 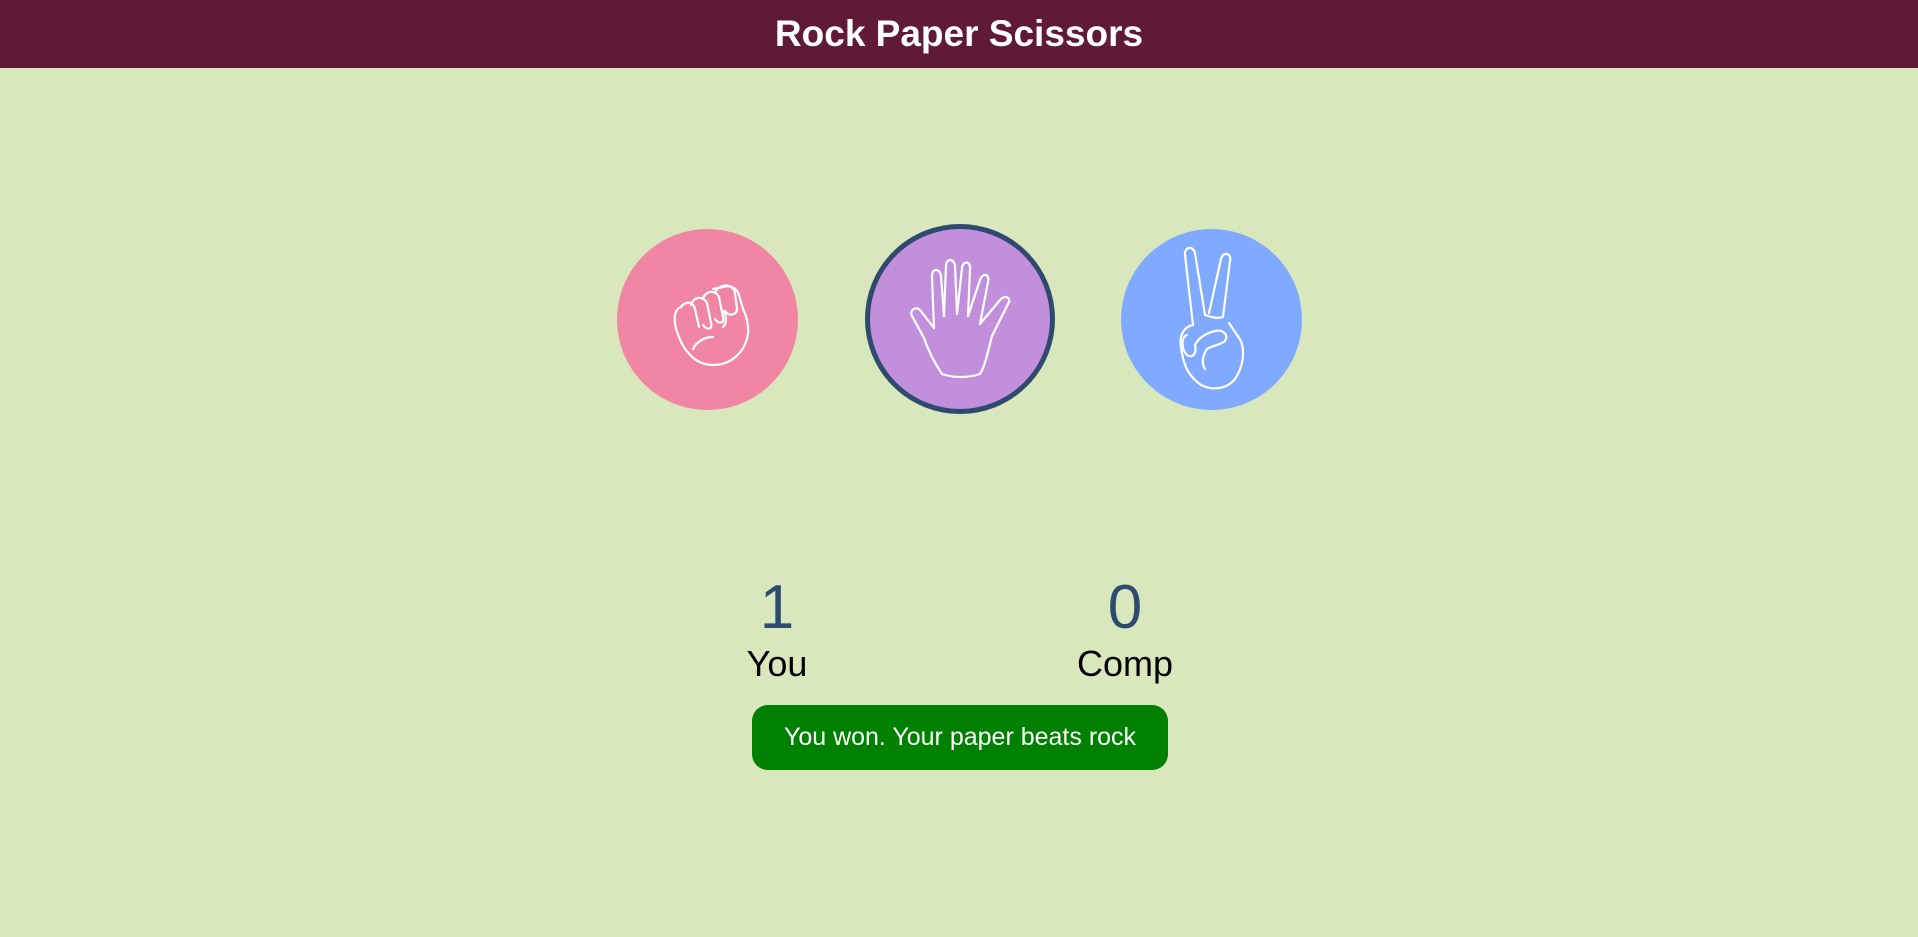 What do you see at coordinates (777, 607) in the screenshot?
I see `user-score-value: 1` at bounding box center [777, 607].